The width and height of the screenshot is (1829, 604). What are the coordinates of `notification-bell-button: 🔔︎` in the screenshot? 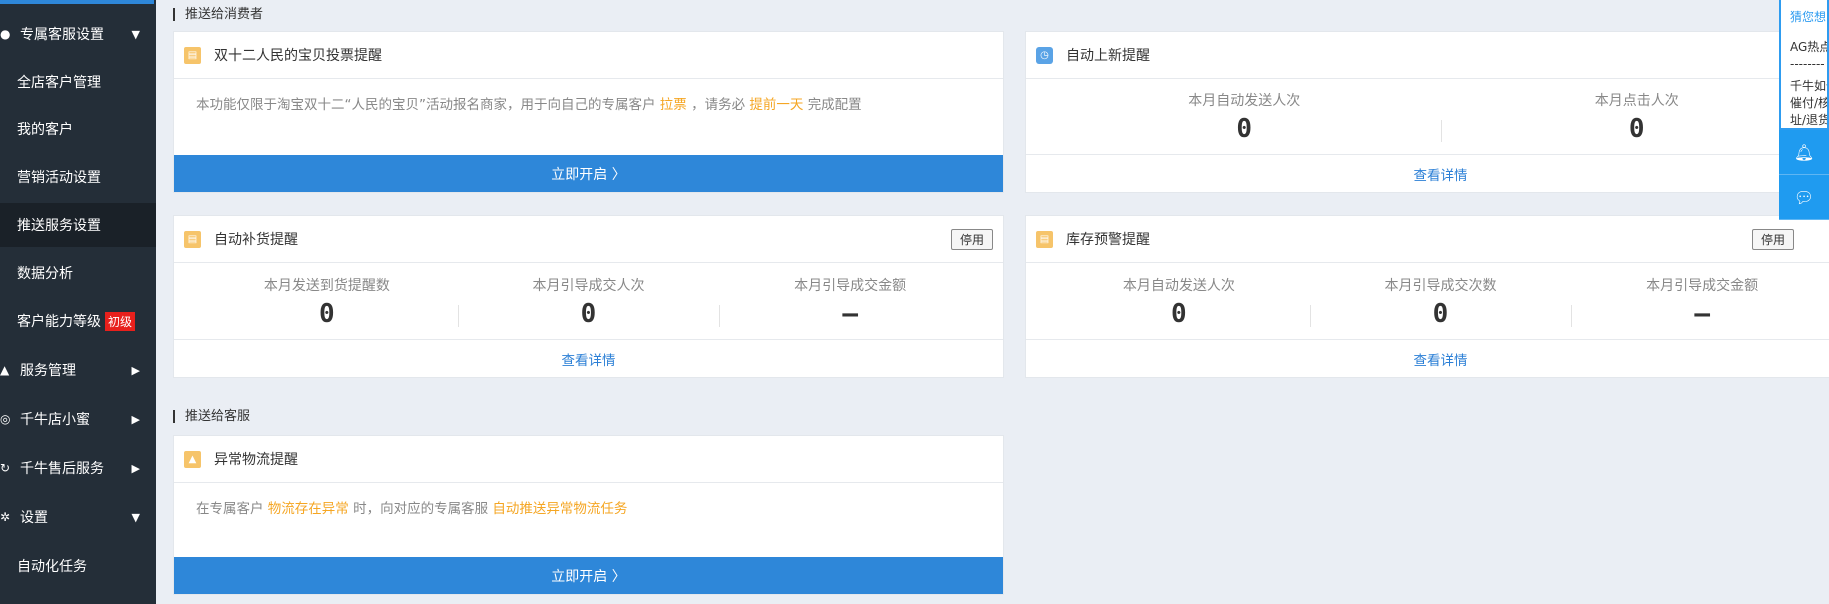 It's located at (1804, 152).